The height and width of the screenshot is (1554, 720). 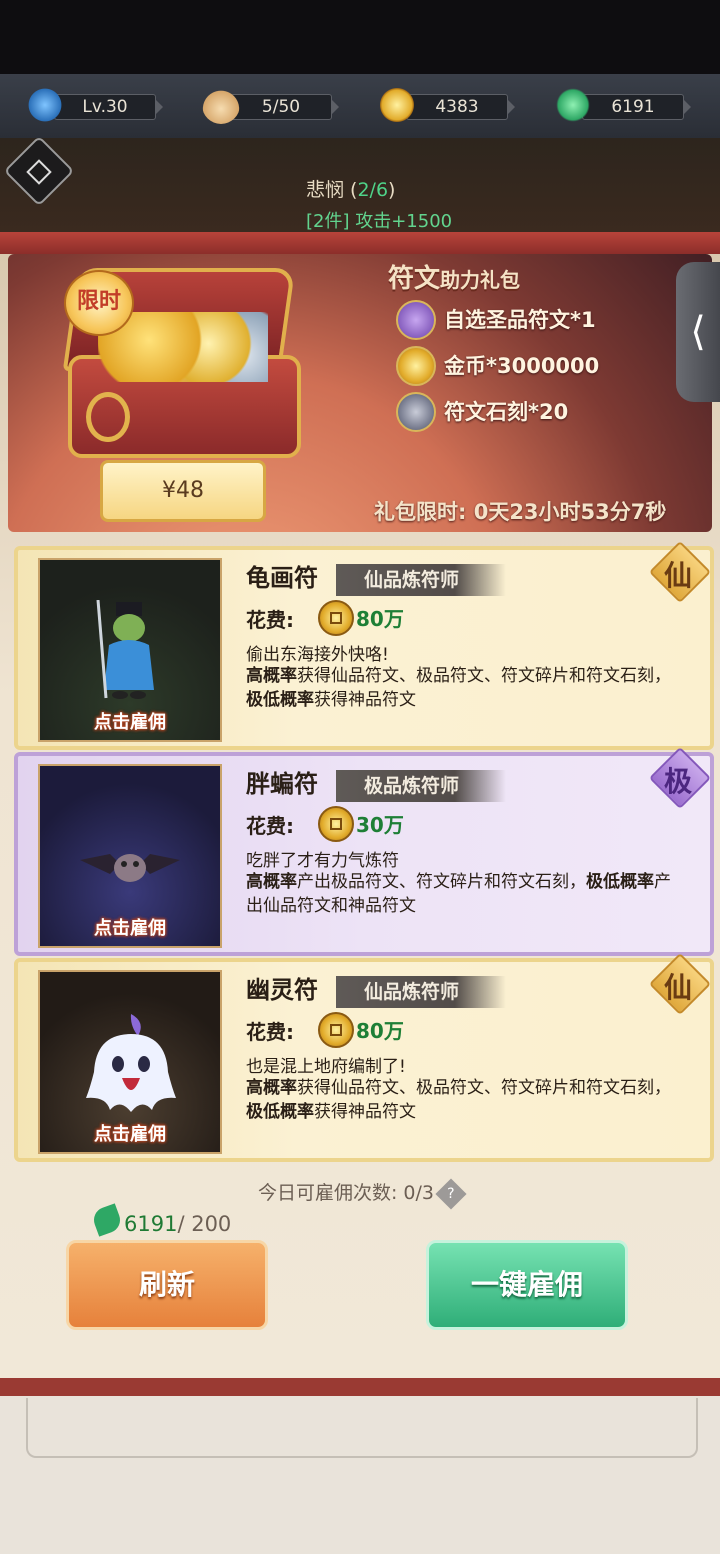 I want to click on turtle-character-icon, so click(x=125, y=649).